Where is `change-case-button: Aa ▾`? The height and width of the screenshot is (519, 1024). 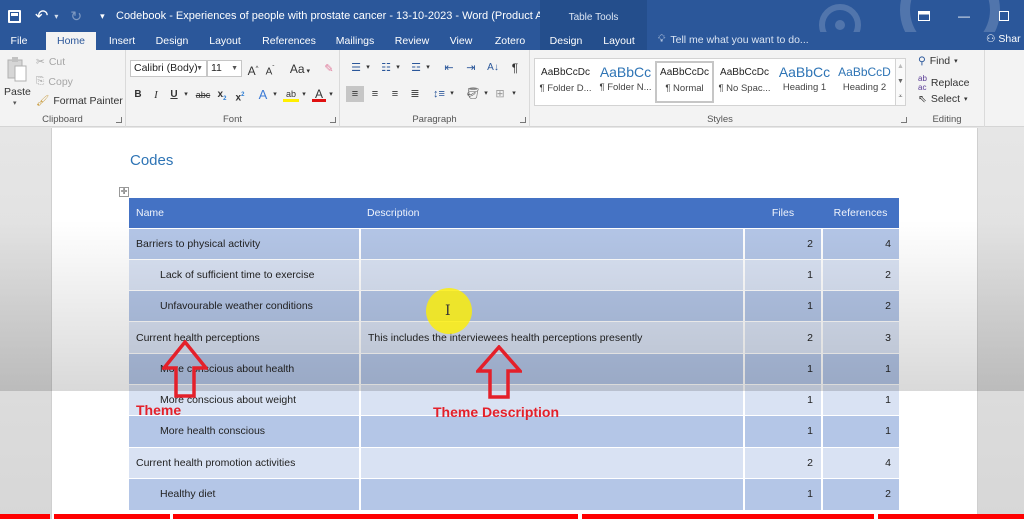 change-case-button: Aa ▾ is located at coordinates (300, 69).